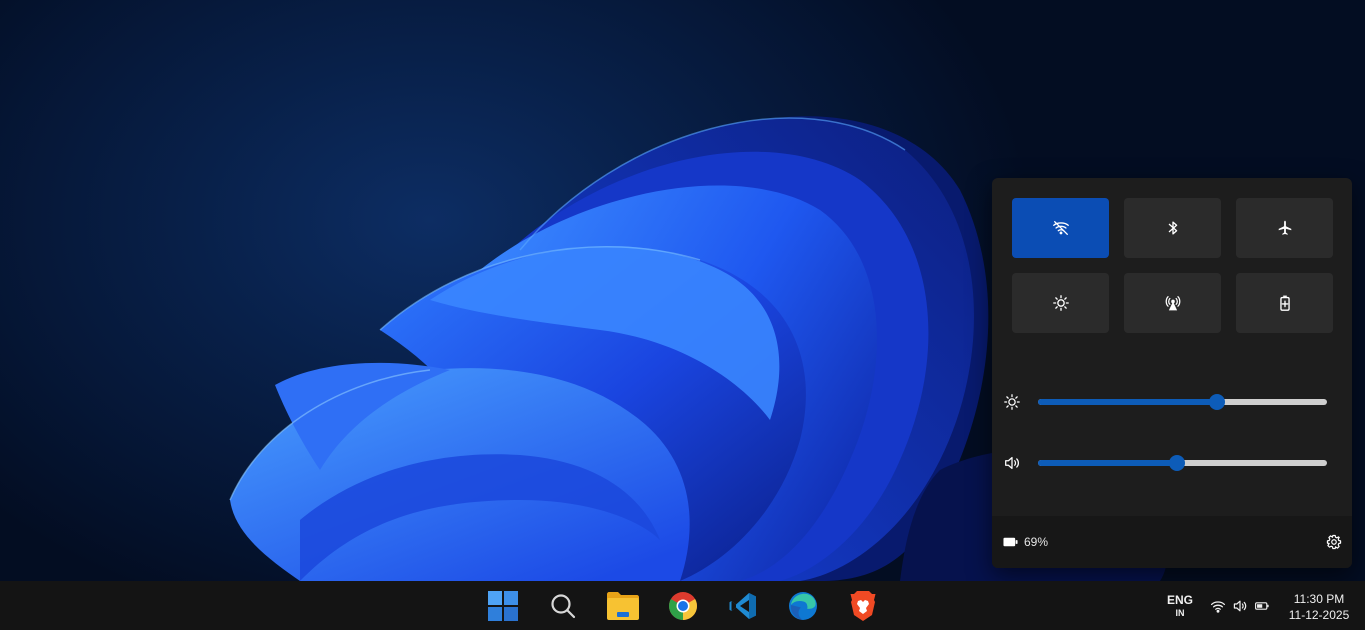  I want to click on edge-button, so click(803, 606).